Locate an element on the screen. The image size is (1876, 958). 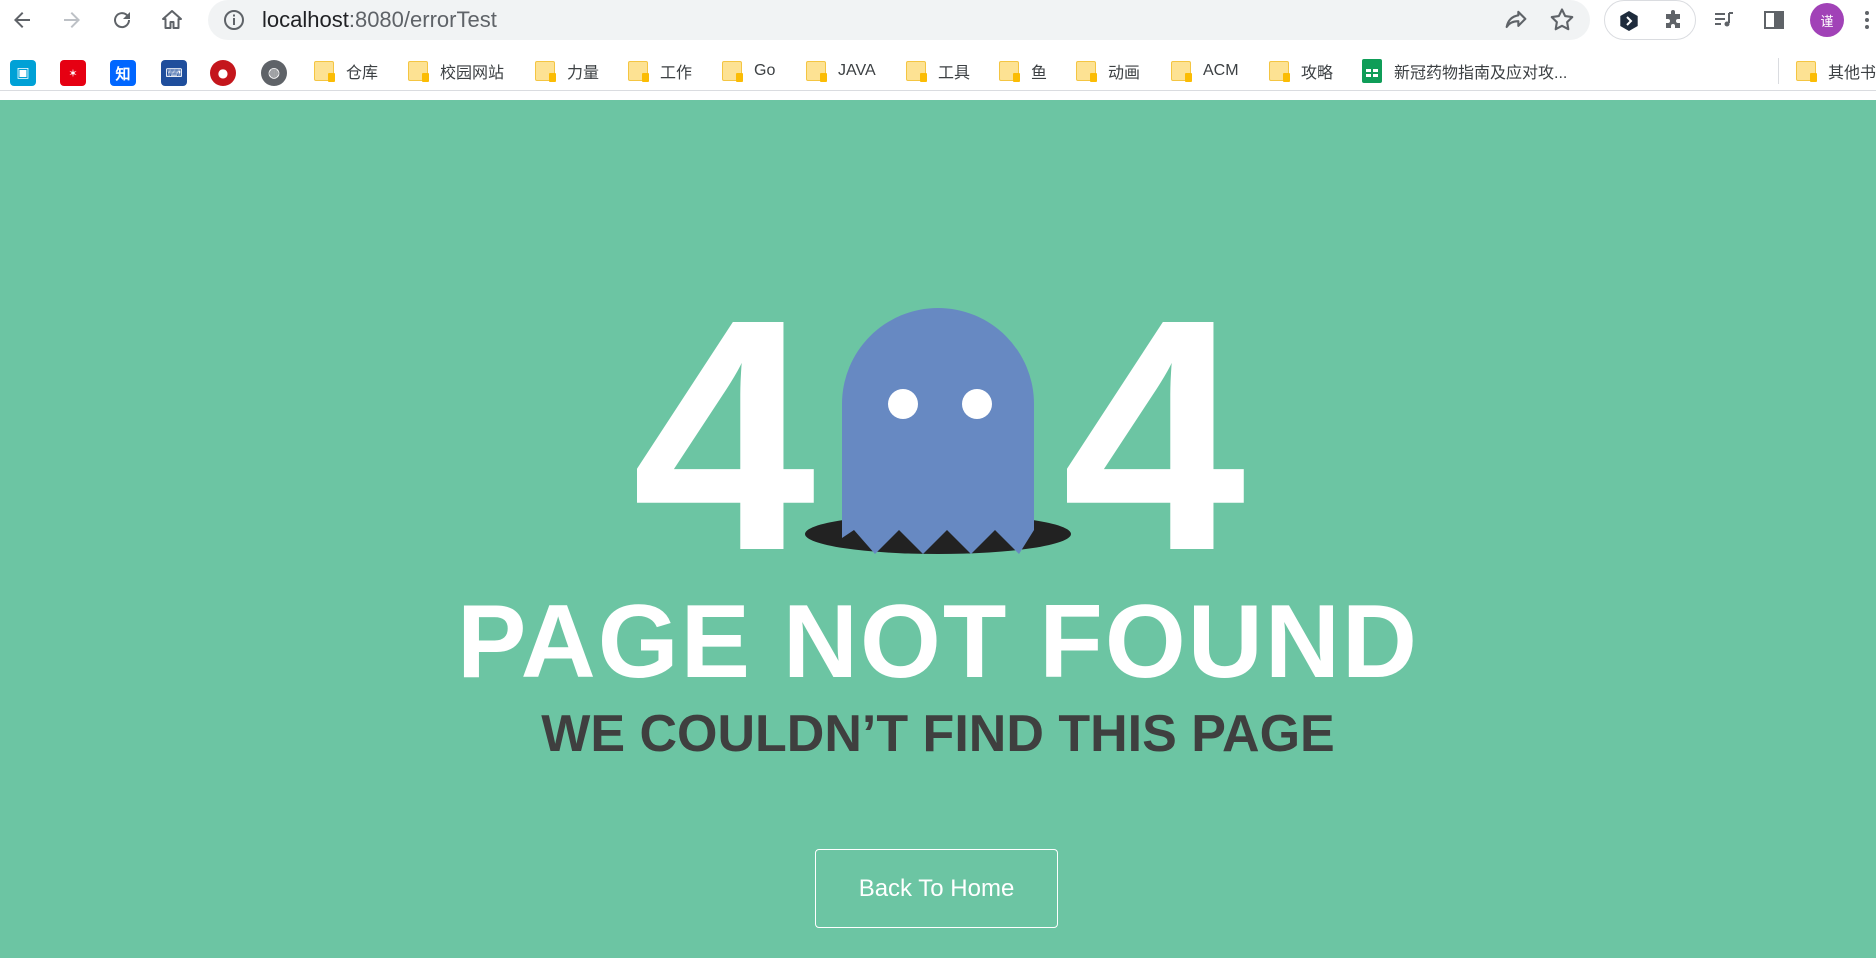
site-red-icon: ✶ is located at coordinates (73, 73).